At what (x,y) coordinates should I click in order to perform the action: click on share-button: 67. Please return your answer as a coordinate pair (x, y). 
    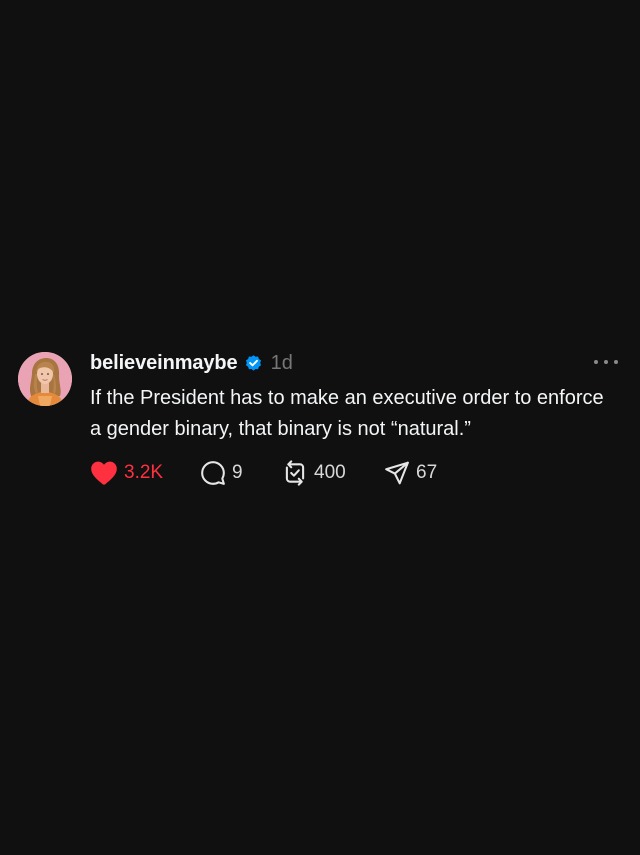
    Looking at the image, I should click on (424, 473).